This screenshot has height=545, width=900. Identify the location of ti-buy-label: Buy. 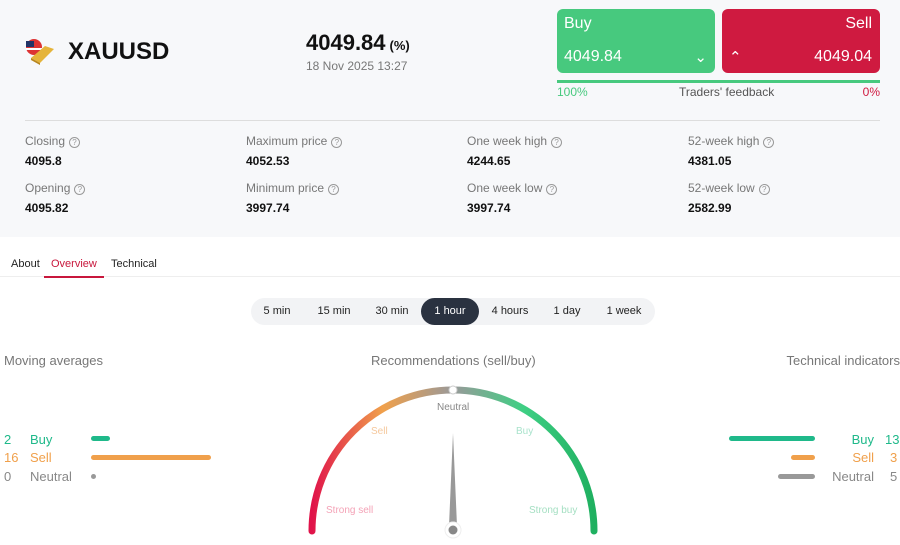
(862, 439).